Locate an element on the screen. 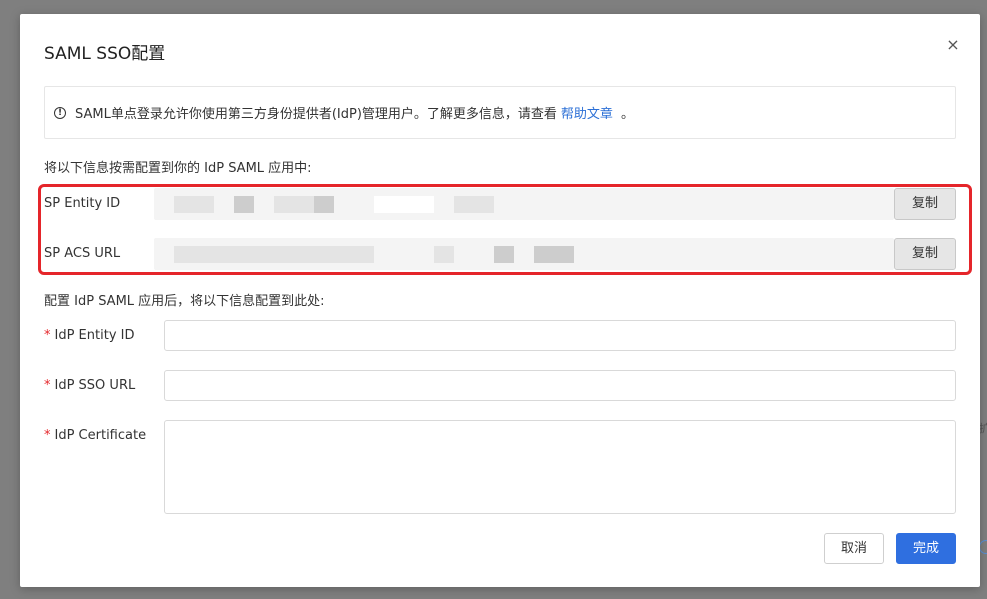  background-radio-fragment is located at coordinates (983, 547).